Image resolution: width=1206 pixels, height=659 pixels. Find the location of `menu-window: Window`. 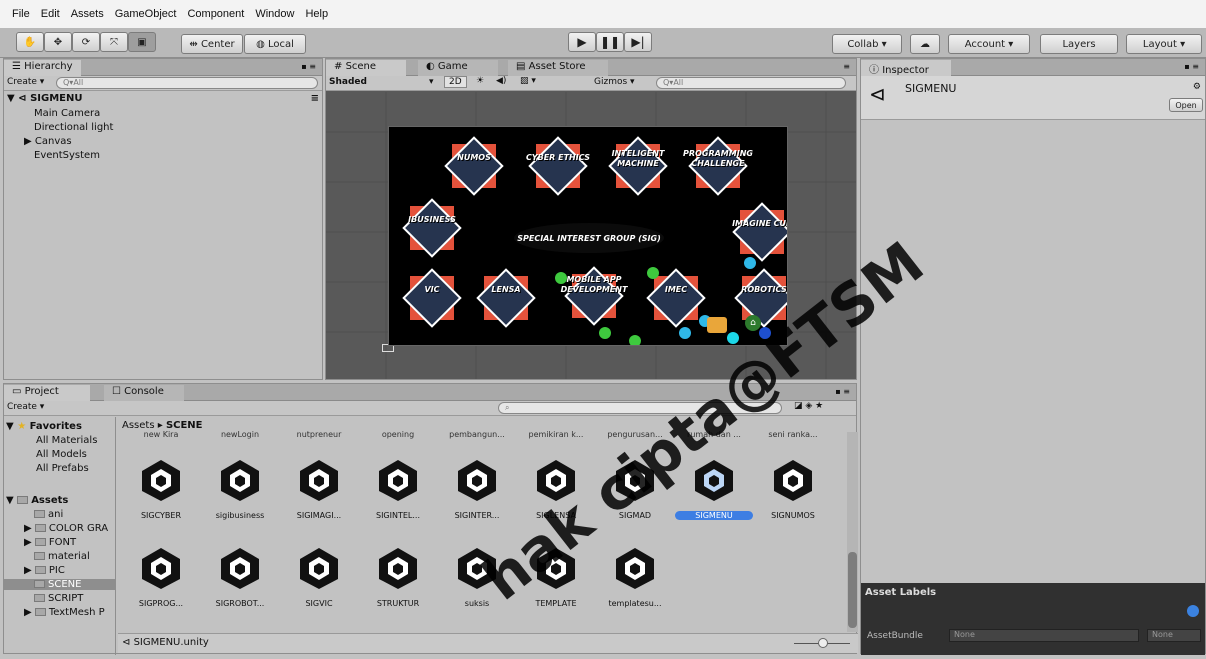

menu-window: Window is located at coordinates (274, 14).